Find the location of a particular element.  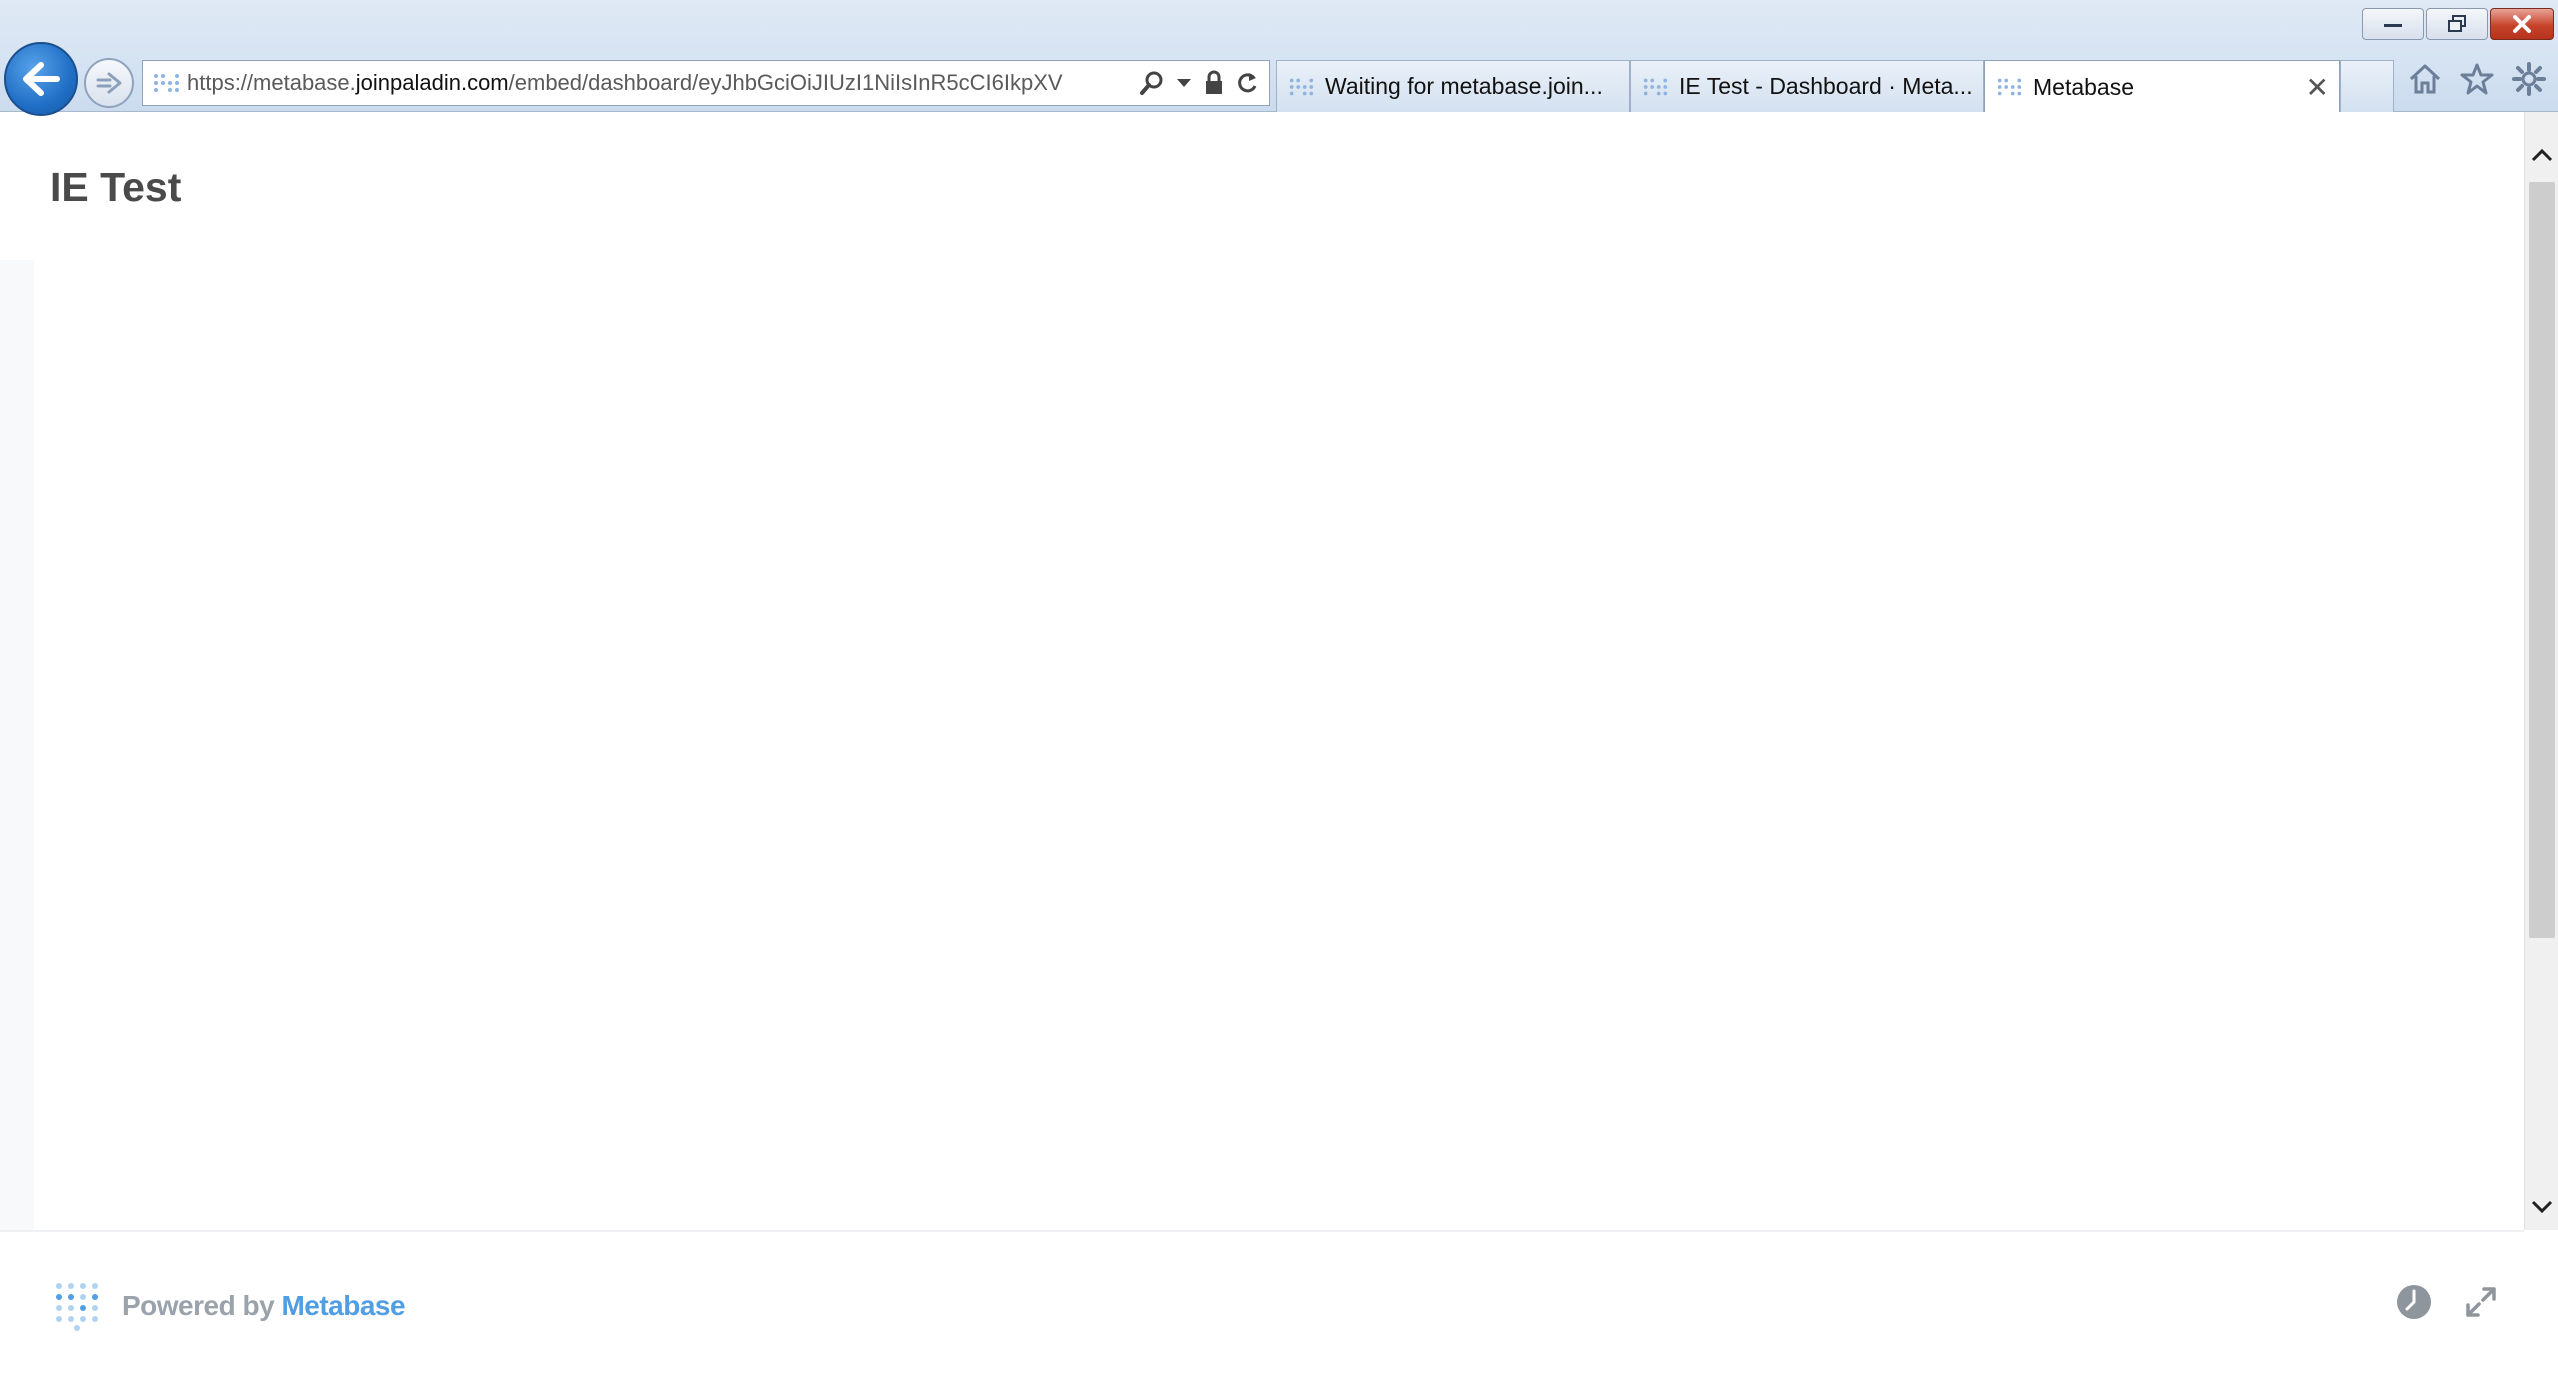

home-icon is located at coordinates (2425, 79).